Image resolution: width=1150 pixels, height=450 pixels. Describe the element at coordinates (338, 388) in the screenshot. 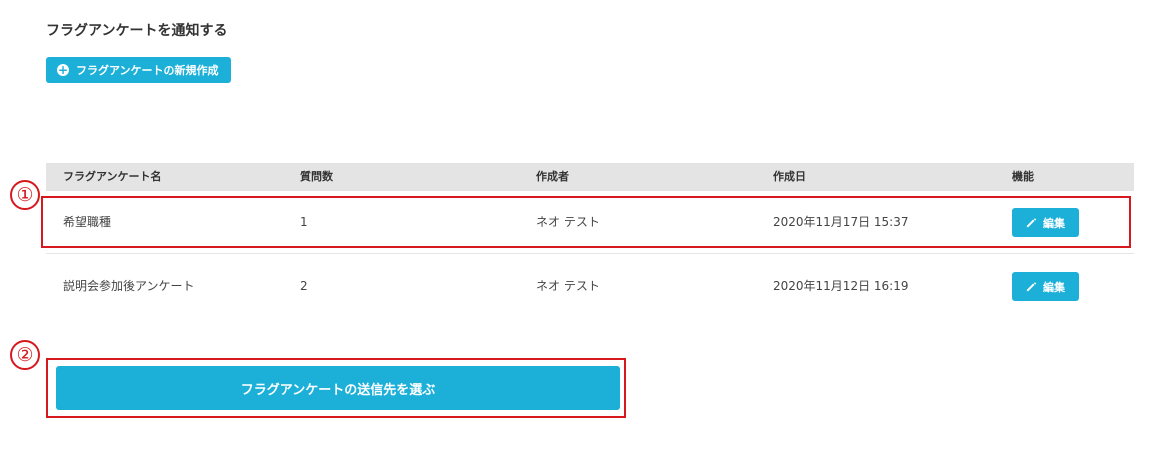

I see `select-recipients-button: フラグアンケートの送信先を選ぶ` at that location.